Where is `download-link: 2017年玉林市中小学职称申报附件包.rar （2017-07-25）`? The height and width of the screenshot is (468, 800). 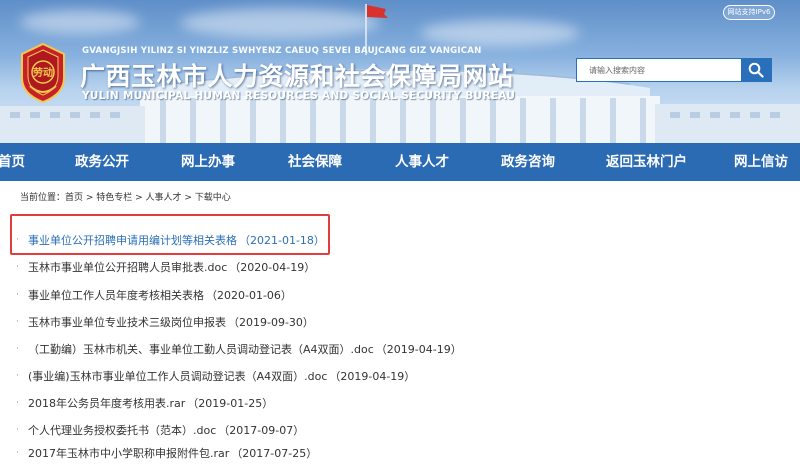
download-link: 2017年玉林市中小学职称申报附件包.rar （2017-07-25） is located at coordinates (172, 453).